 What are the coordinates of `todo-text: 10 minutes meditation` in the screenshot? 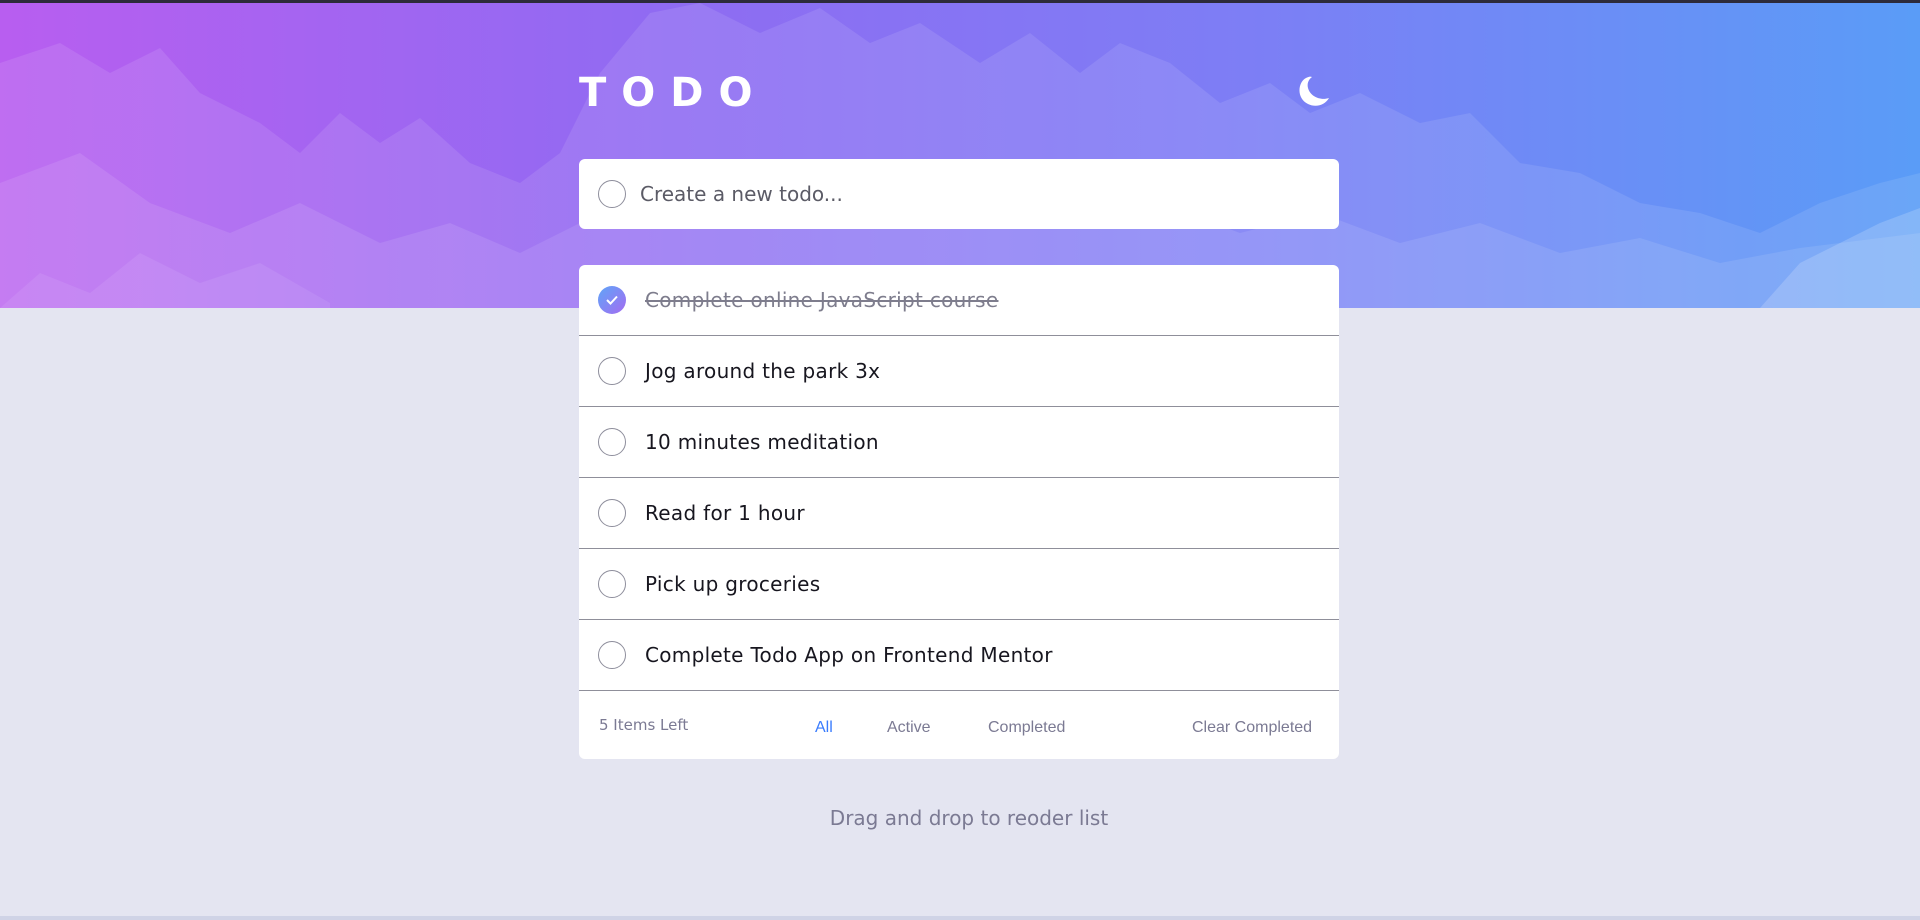 It's located at (762, 442).